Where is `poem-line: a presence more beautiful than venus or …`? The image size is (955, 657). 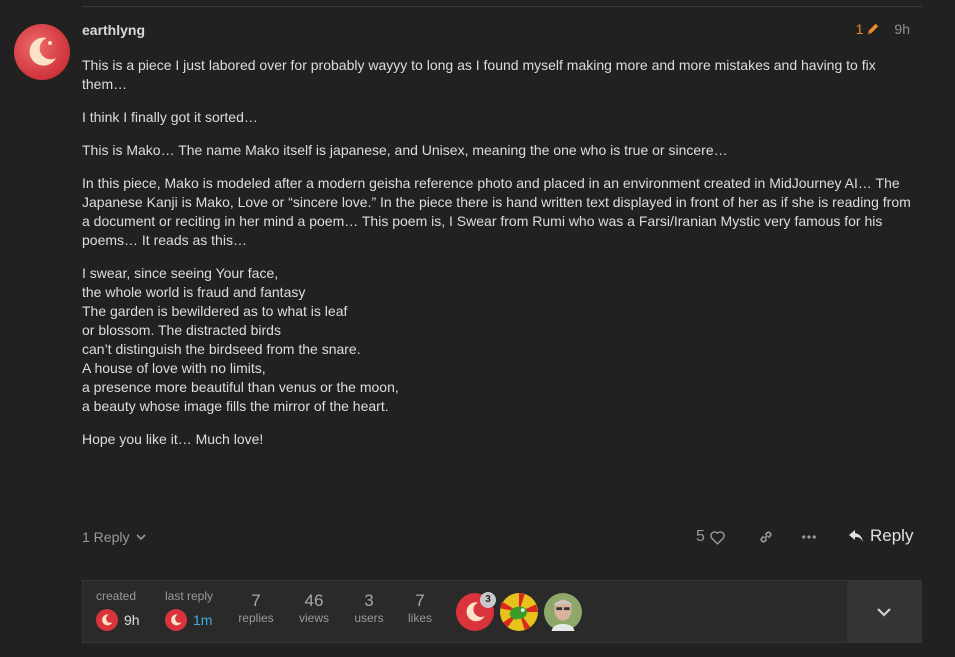 poem-line: a presence more beautiful than venus or … is located at coordinates (240, 387).